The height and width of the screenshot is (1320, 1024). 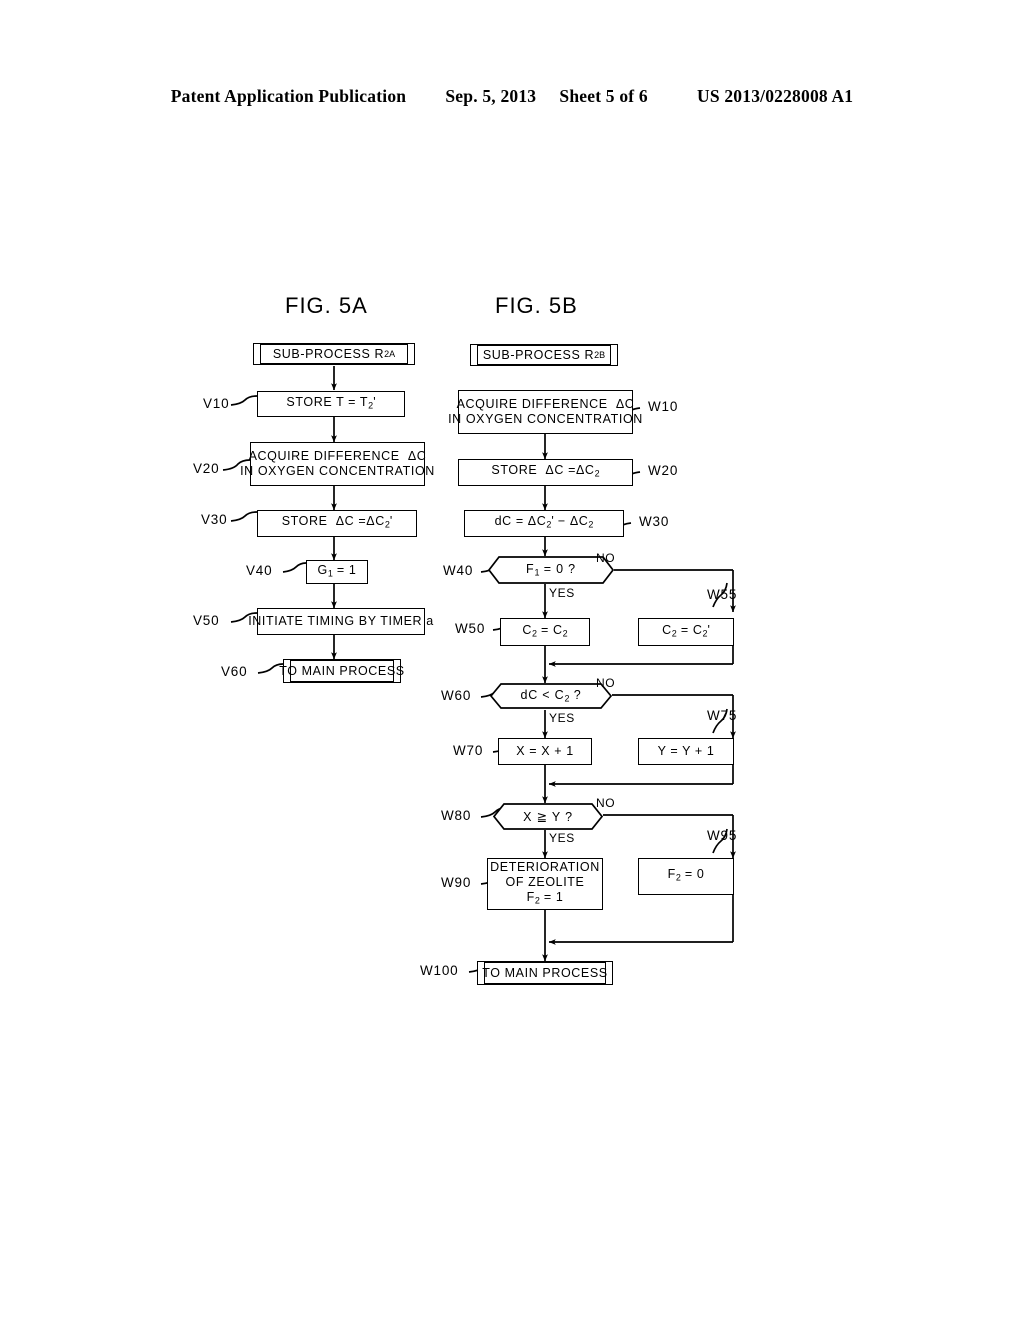 I want to click on start-terminator-5b: SUB-PROCESS R 2B, so click(x=544, y=355).